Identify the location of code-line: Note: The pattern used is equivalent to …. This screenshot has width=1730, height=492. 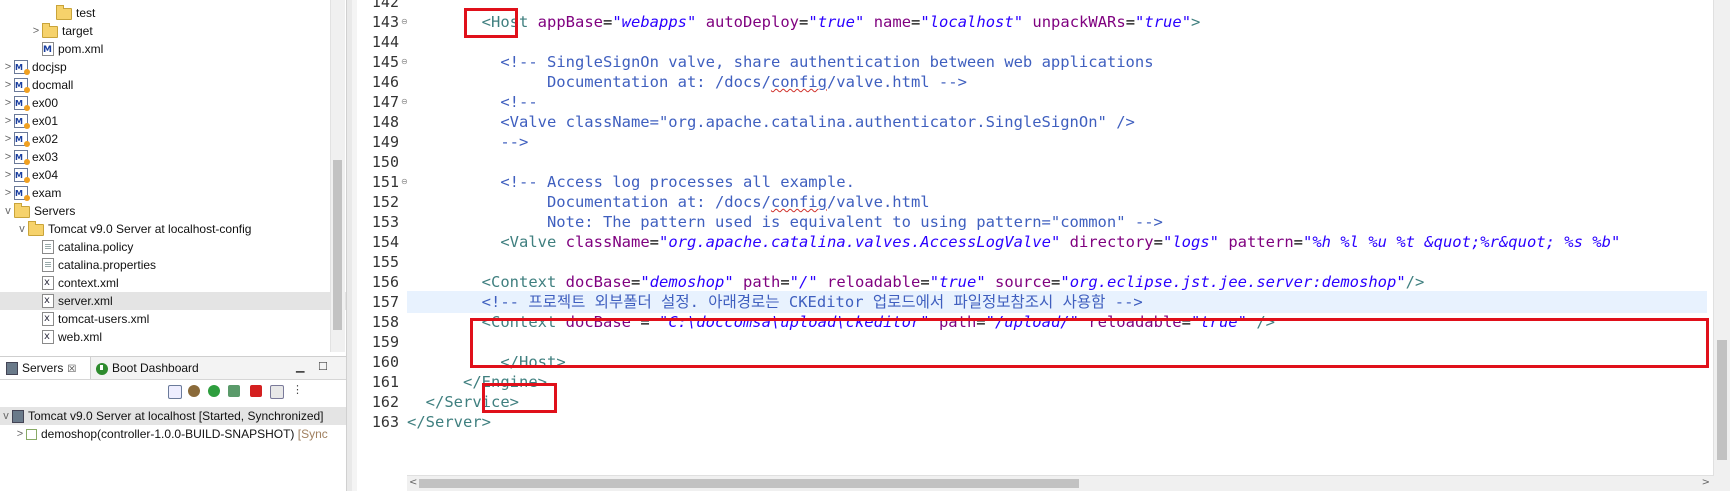
(785, 222).